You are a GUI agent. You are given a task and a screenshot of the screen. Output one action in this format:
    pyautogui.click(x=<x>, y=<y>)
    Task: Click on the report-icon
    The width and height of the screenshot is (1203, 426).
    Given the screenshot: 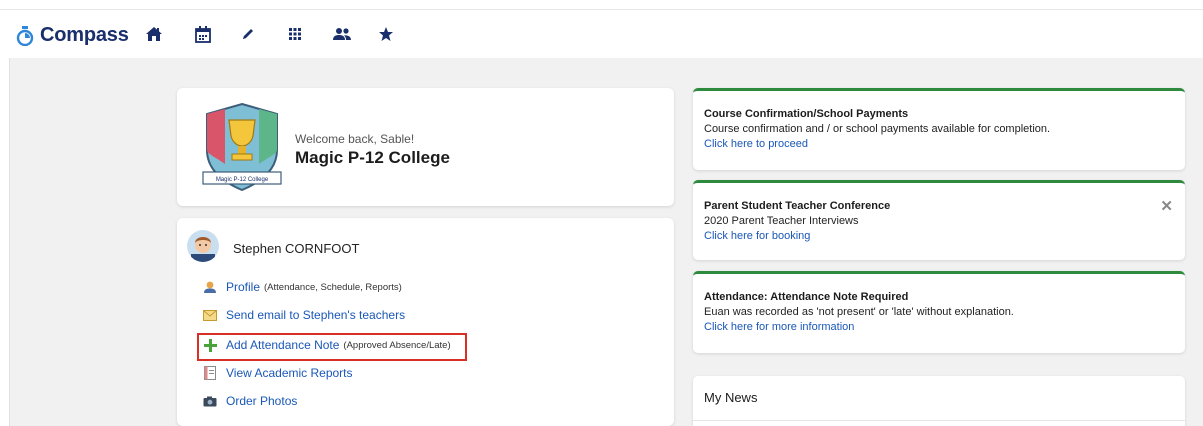 What is the action you would take?
    pyautogui.click(x=210, y=373)
    